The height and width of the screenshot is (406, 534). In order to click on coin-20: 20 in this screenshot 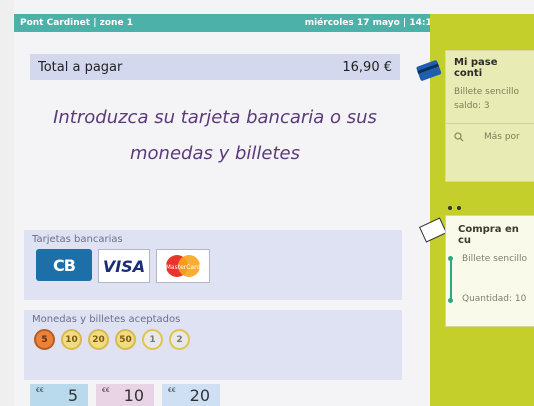, I will do `click(98, 339)`.